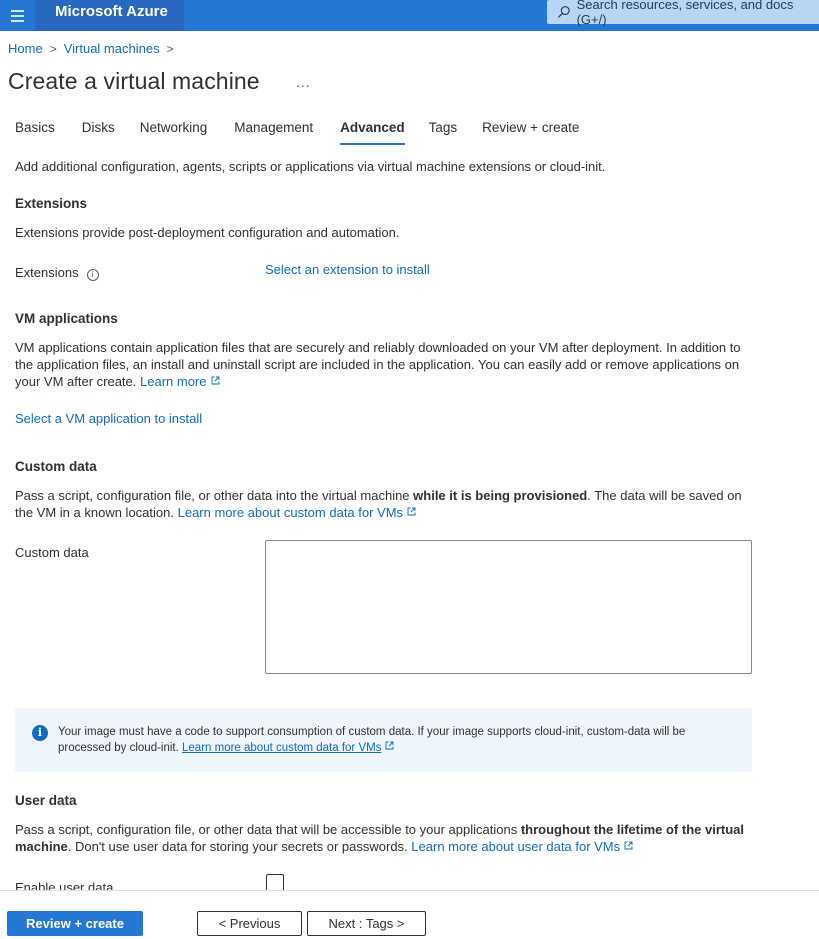  Describe the element at coordinates (290, 512) in the screenshot. I see `learn-more-text: Learn more about custom data for VMs` at that location.